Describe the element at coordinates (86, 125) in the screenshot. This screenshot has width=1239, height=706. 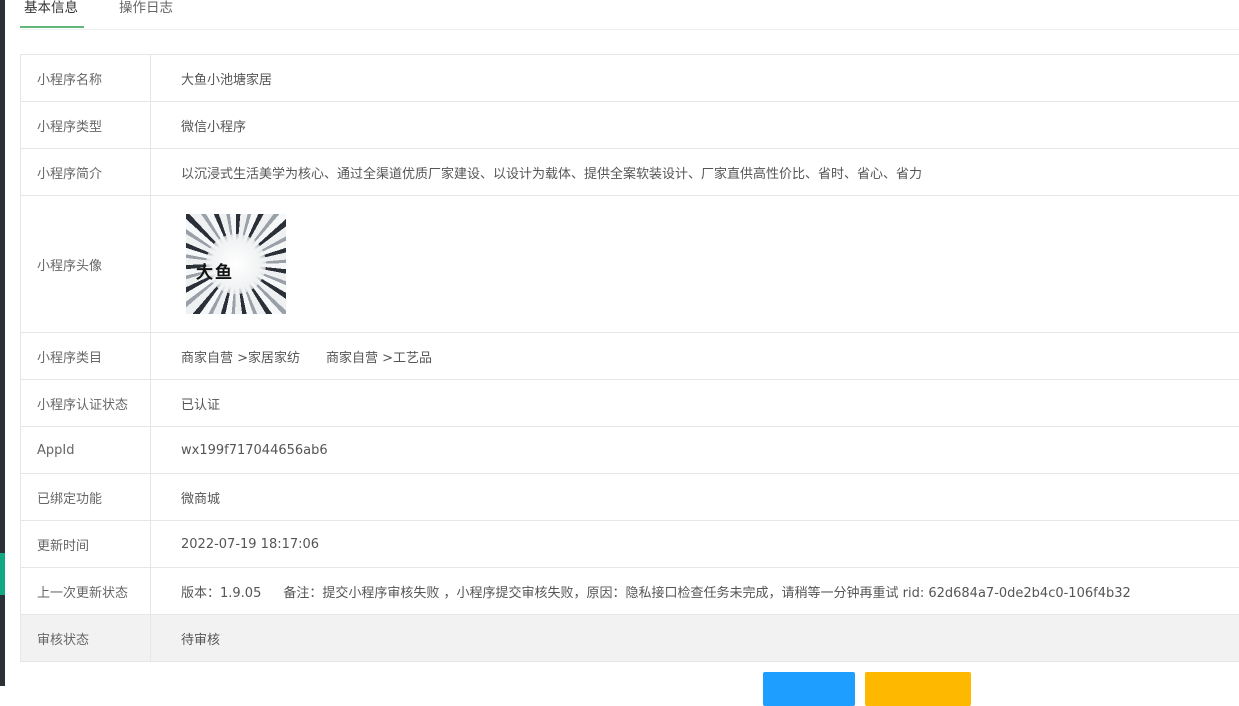
I see `row-label-type: 小程序类型` at that location.